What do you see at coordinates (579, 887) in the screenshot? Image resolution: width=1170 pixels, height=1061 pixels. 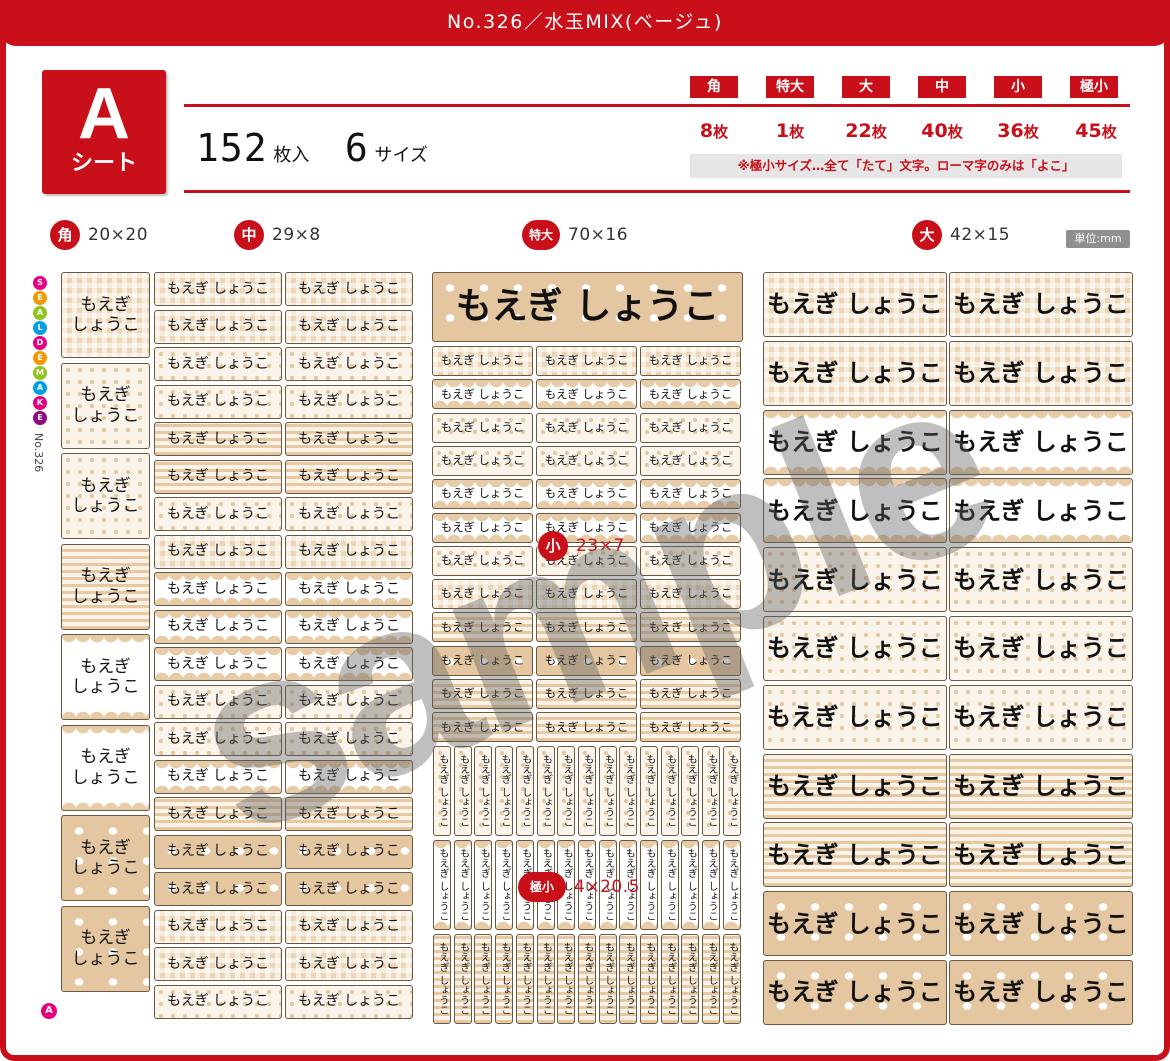 I see `section-label-gokusho: 極小 4×20.5` at bounding box center [579, 887].